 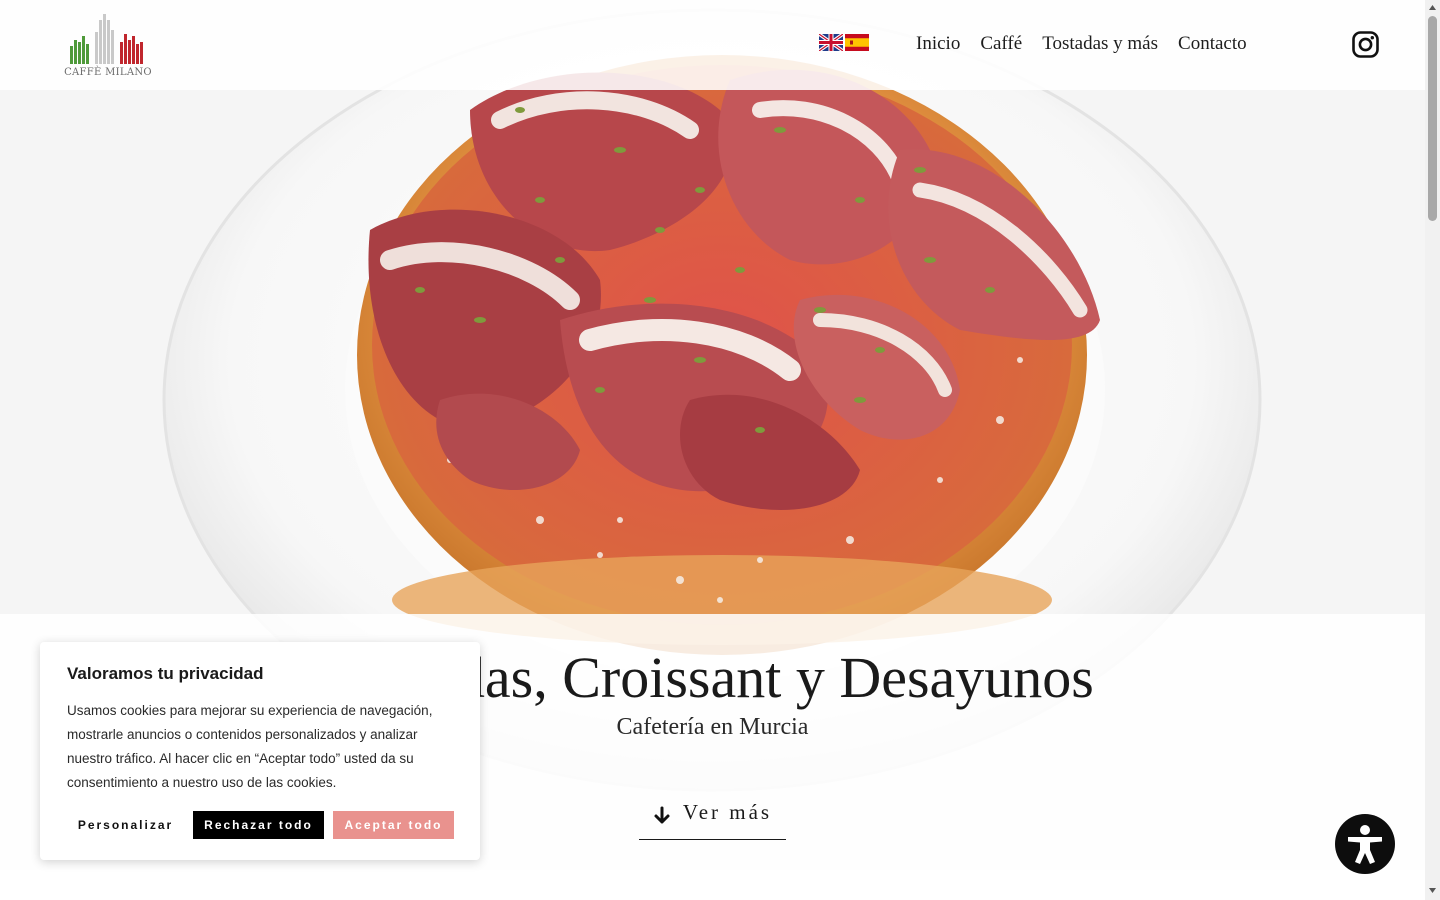 What do you see at coordinates (844, 42) in the screenshot?
I see `language-switcher` at bounding box center [844, 42].